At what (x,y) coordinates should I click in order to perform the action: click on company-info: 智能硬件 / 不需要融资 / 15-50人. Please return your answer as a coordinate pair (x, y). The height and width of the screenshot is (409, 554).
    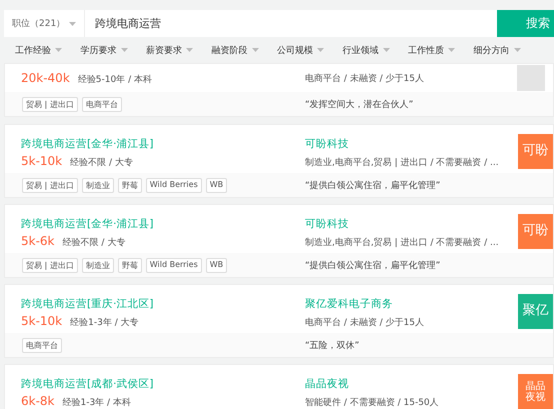
    Looking at the image, I should click on (372, 402).